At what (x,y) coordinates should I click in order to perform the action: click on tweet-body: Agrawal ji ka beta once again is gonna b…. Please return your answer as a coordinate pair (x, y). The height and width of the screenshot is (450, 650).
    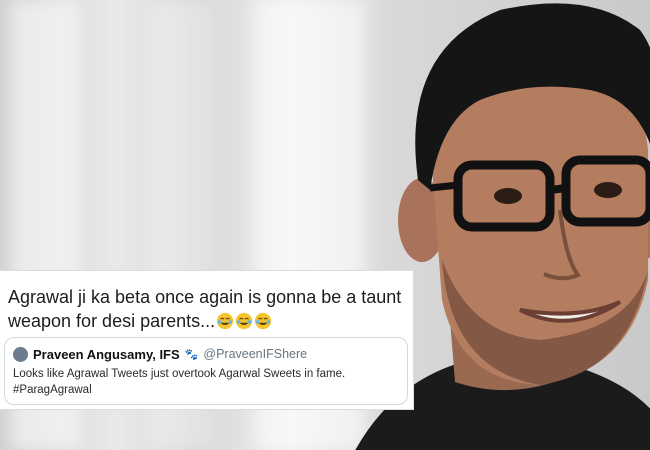
    Looking at the image, I should click on (208, 309).